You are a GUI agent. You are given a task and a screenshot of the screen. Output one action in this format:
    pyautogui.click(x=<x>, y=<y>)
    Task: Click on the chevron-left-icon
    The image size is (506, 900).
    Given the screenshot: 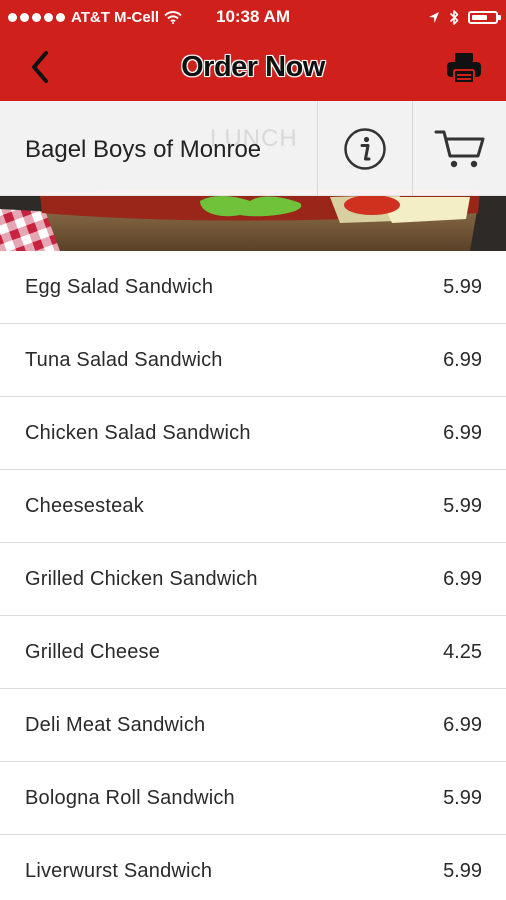 What is the action you would take?
    pyautogui.click(x=40, y=67)
    